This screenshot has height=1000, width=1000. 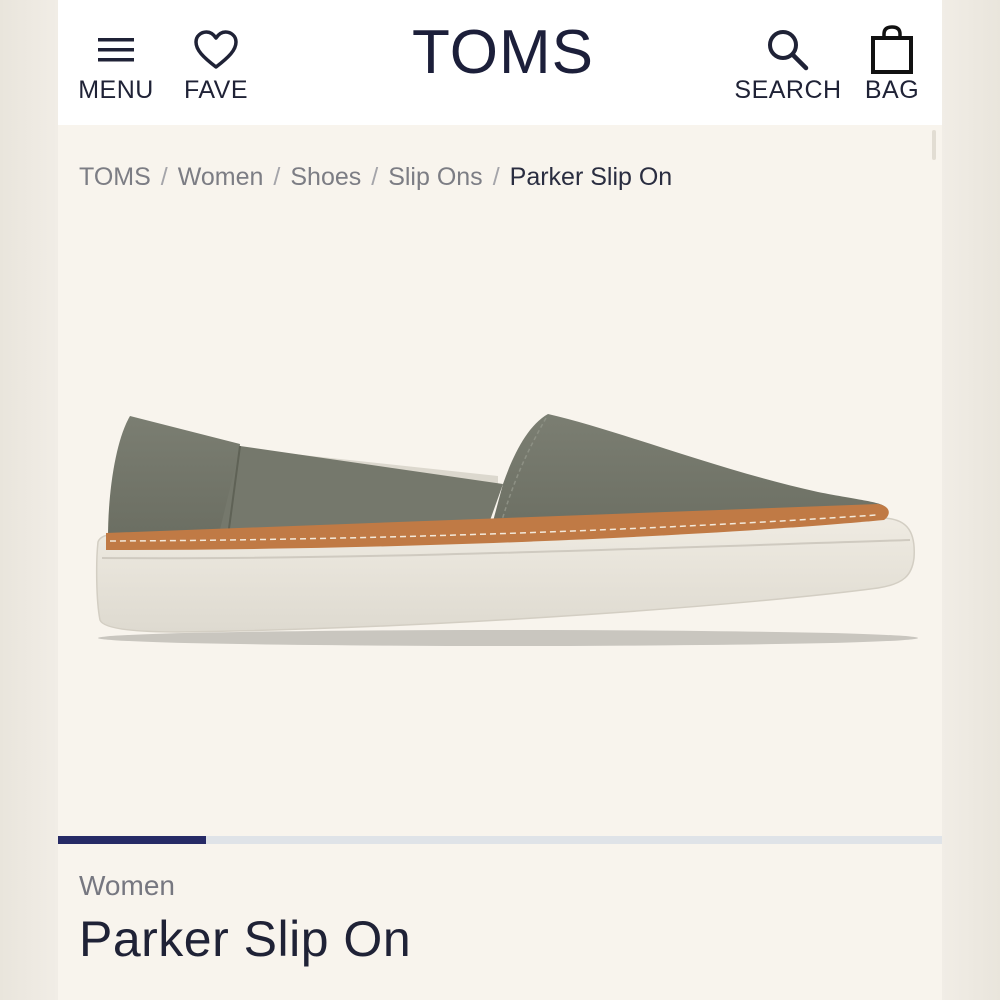 What do you see at coordinates (892, 90) in the screenshot?
I see `bag-label: BAG` at bounding box center [892, 90].